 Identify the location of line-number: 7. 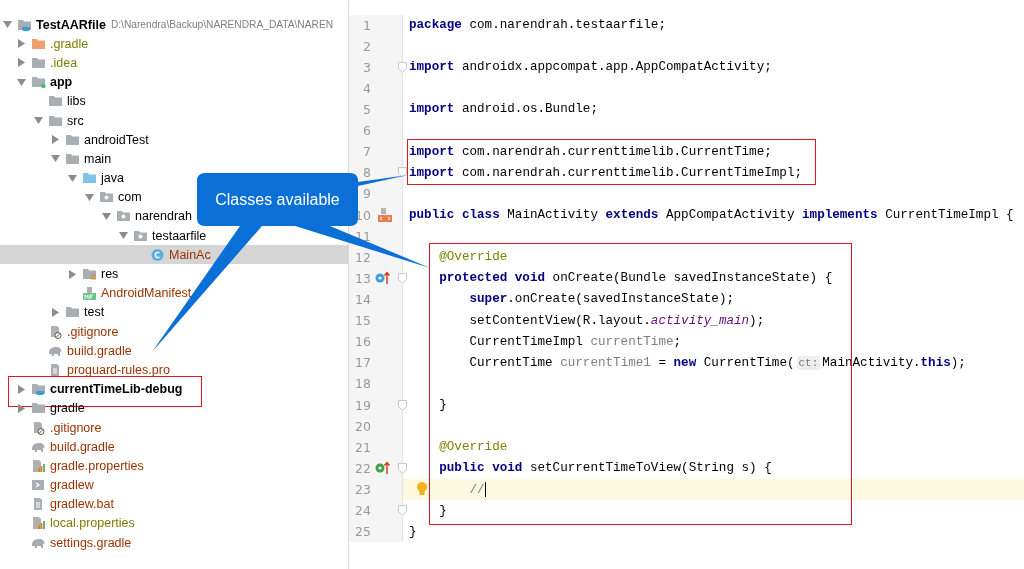
(366, 152).